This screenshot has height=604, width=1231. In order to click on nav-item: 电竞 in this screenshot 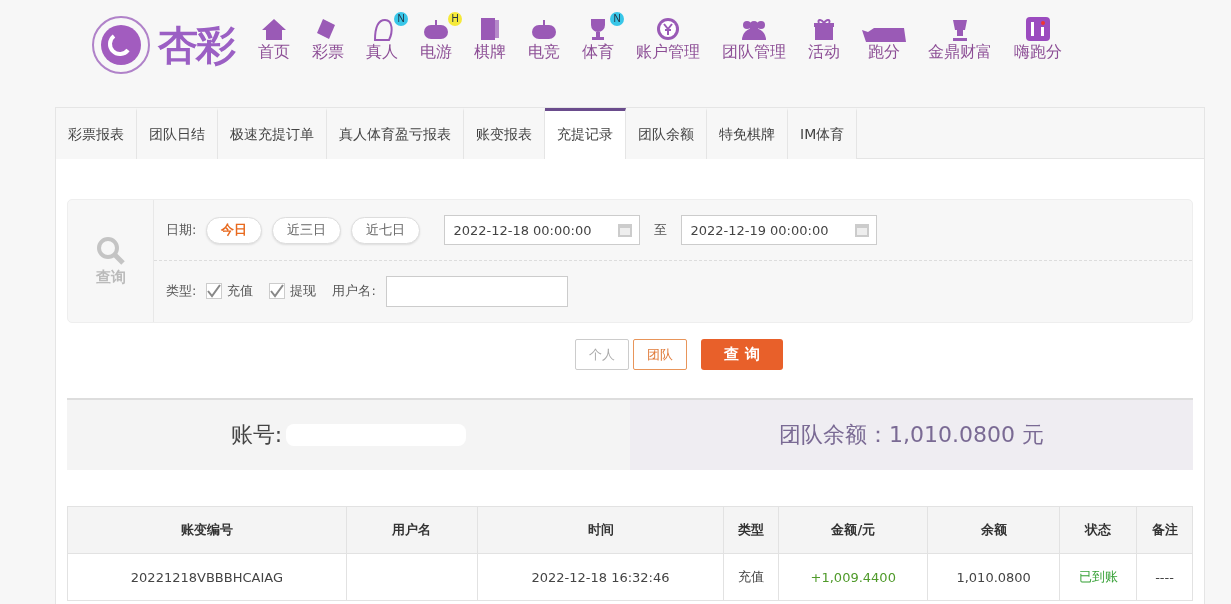, I will do `click(544, 38)`.